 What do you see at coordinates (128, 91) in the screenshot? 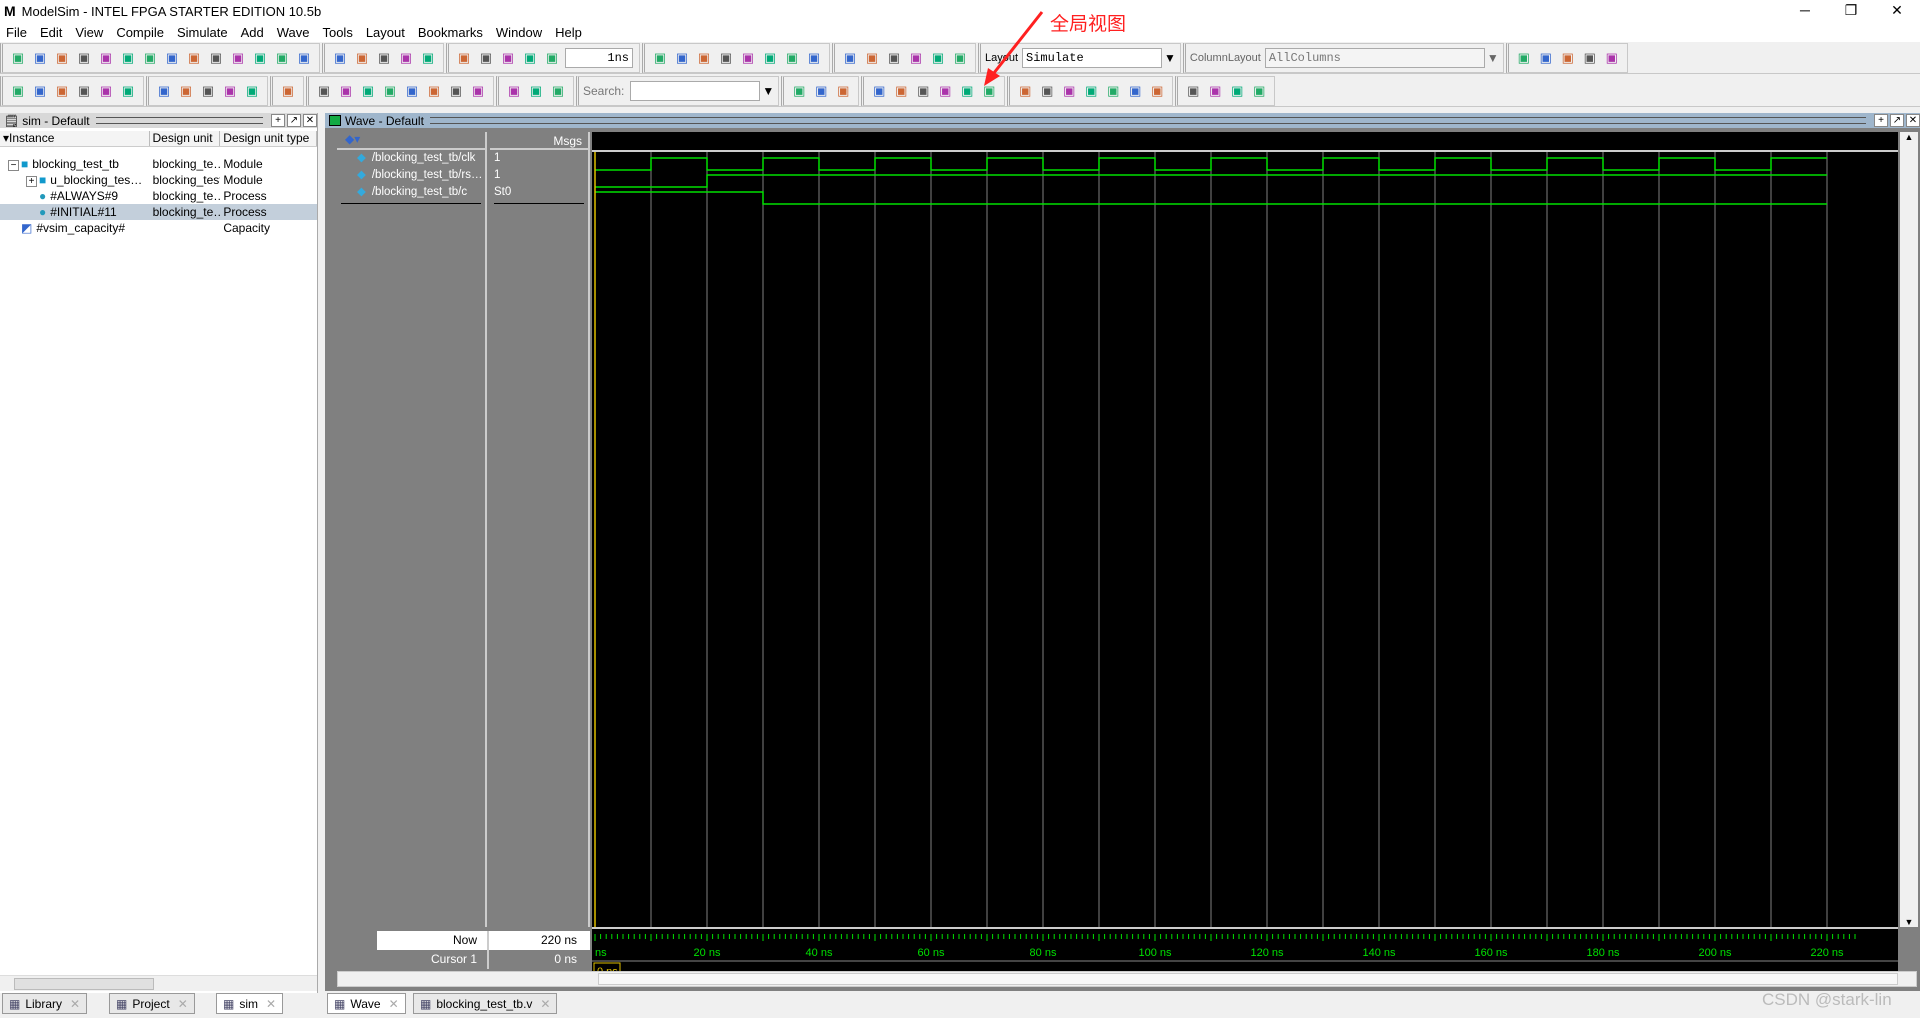
I see `wave-edit-icon: ▣` at bounding box center [128, 91].